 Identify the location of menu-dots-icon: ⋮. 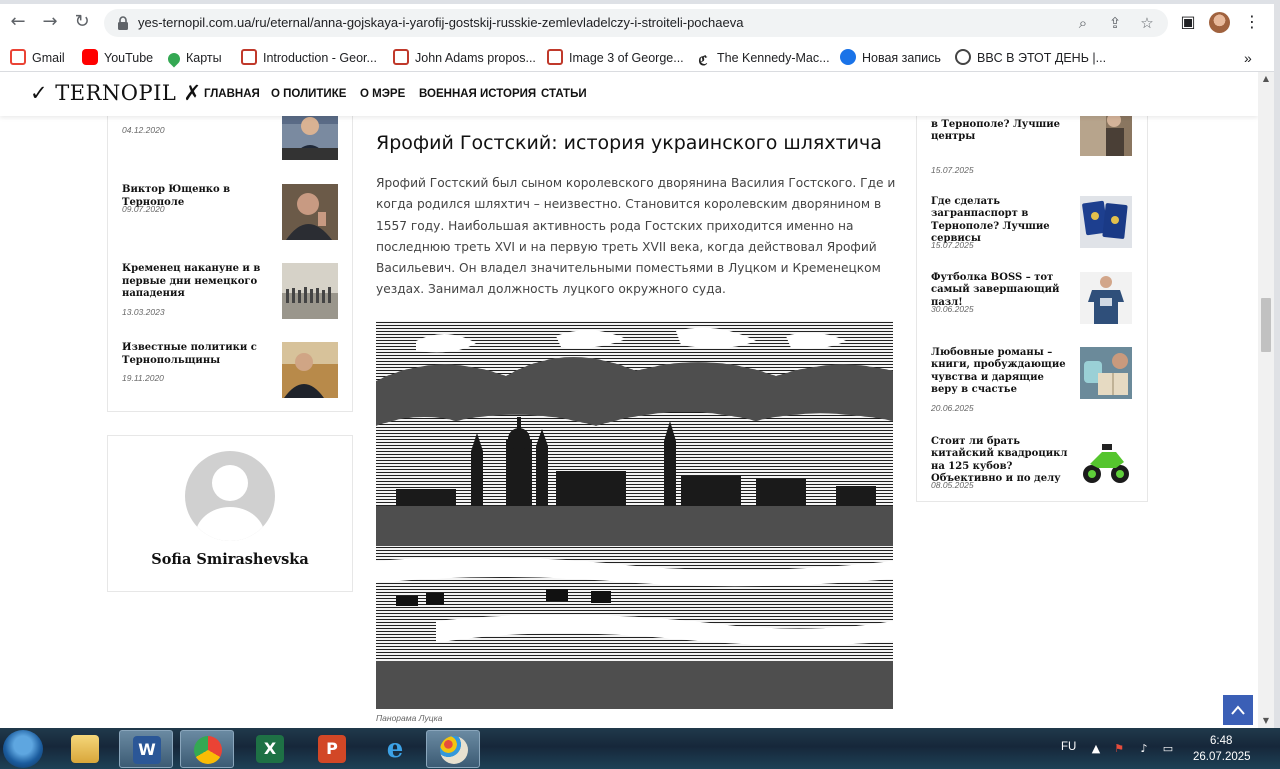
(1252, 22).